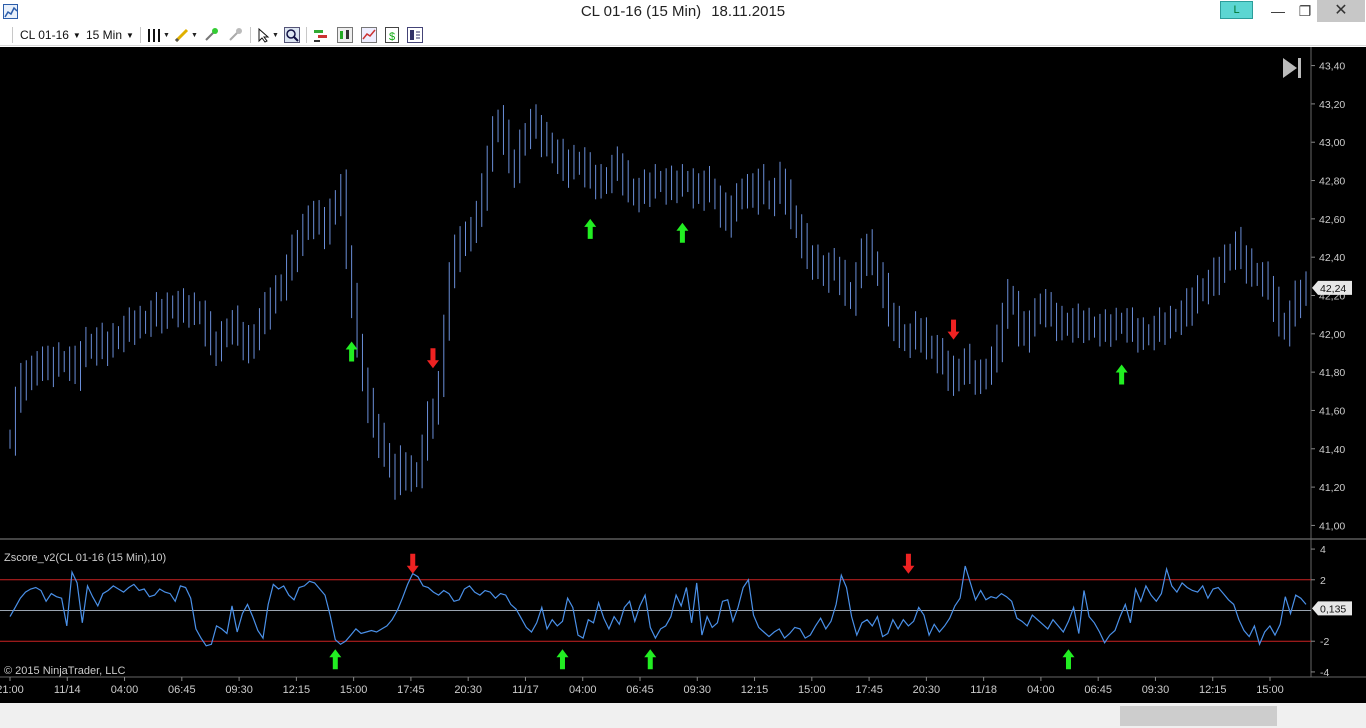  I want to click on indicator-signals, so click(702, 611).